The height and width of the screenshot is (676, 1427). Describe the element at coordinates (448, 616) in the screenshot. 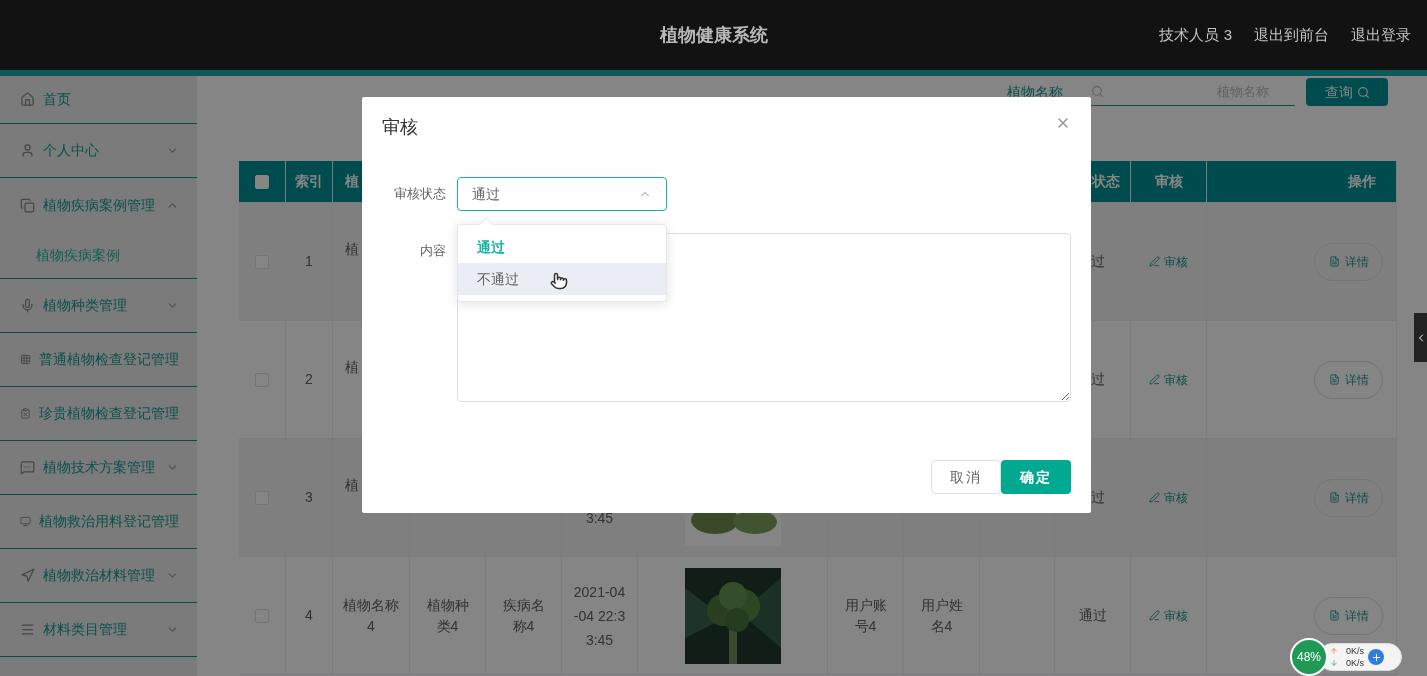

I see `table-cell: 植物种类4` at that location.